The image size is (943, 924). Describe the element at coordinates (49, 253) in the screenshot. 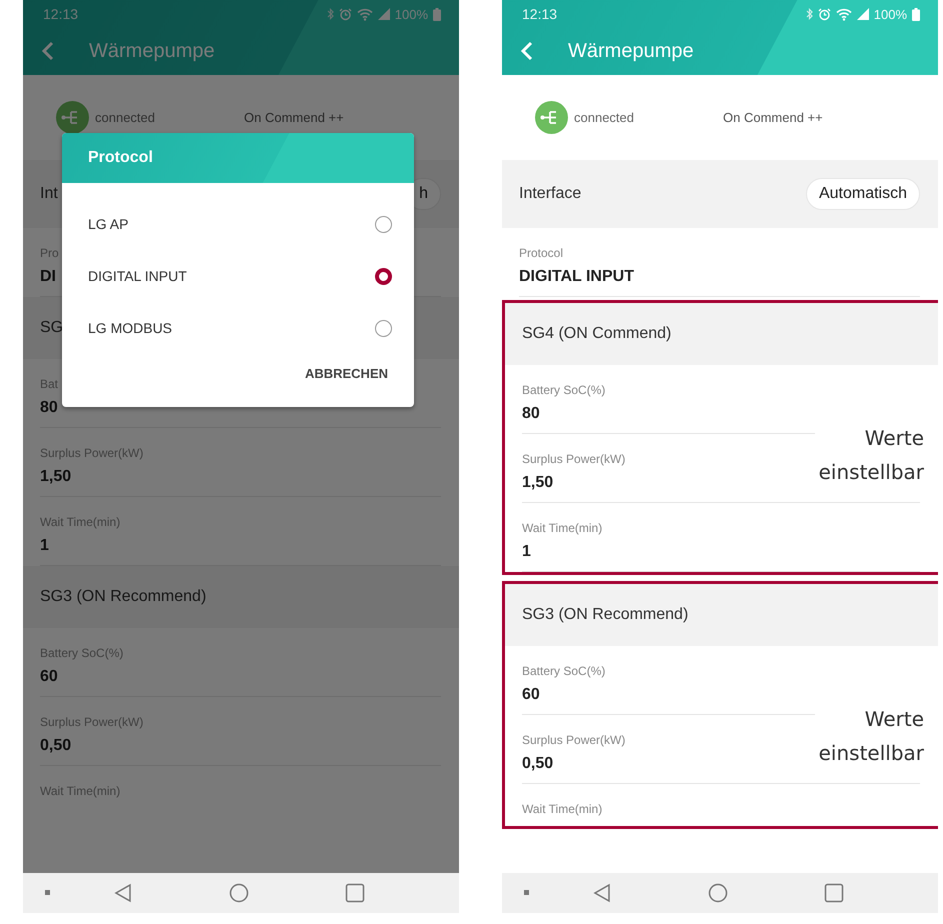

I see `protocol-label: Pro` at that location.